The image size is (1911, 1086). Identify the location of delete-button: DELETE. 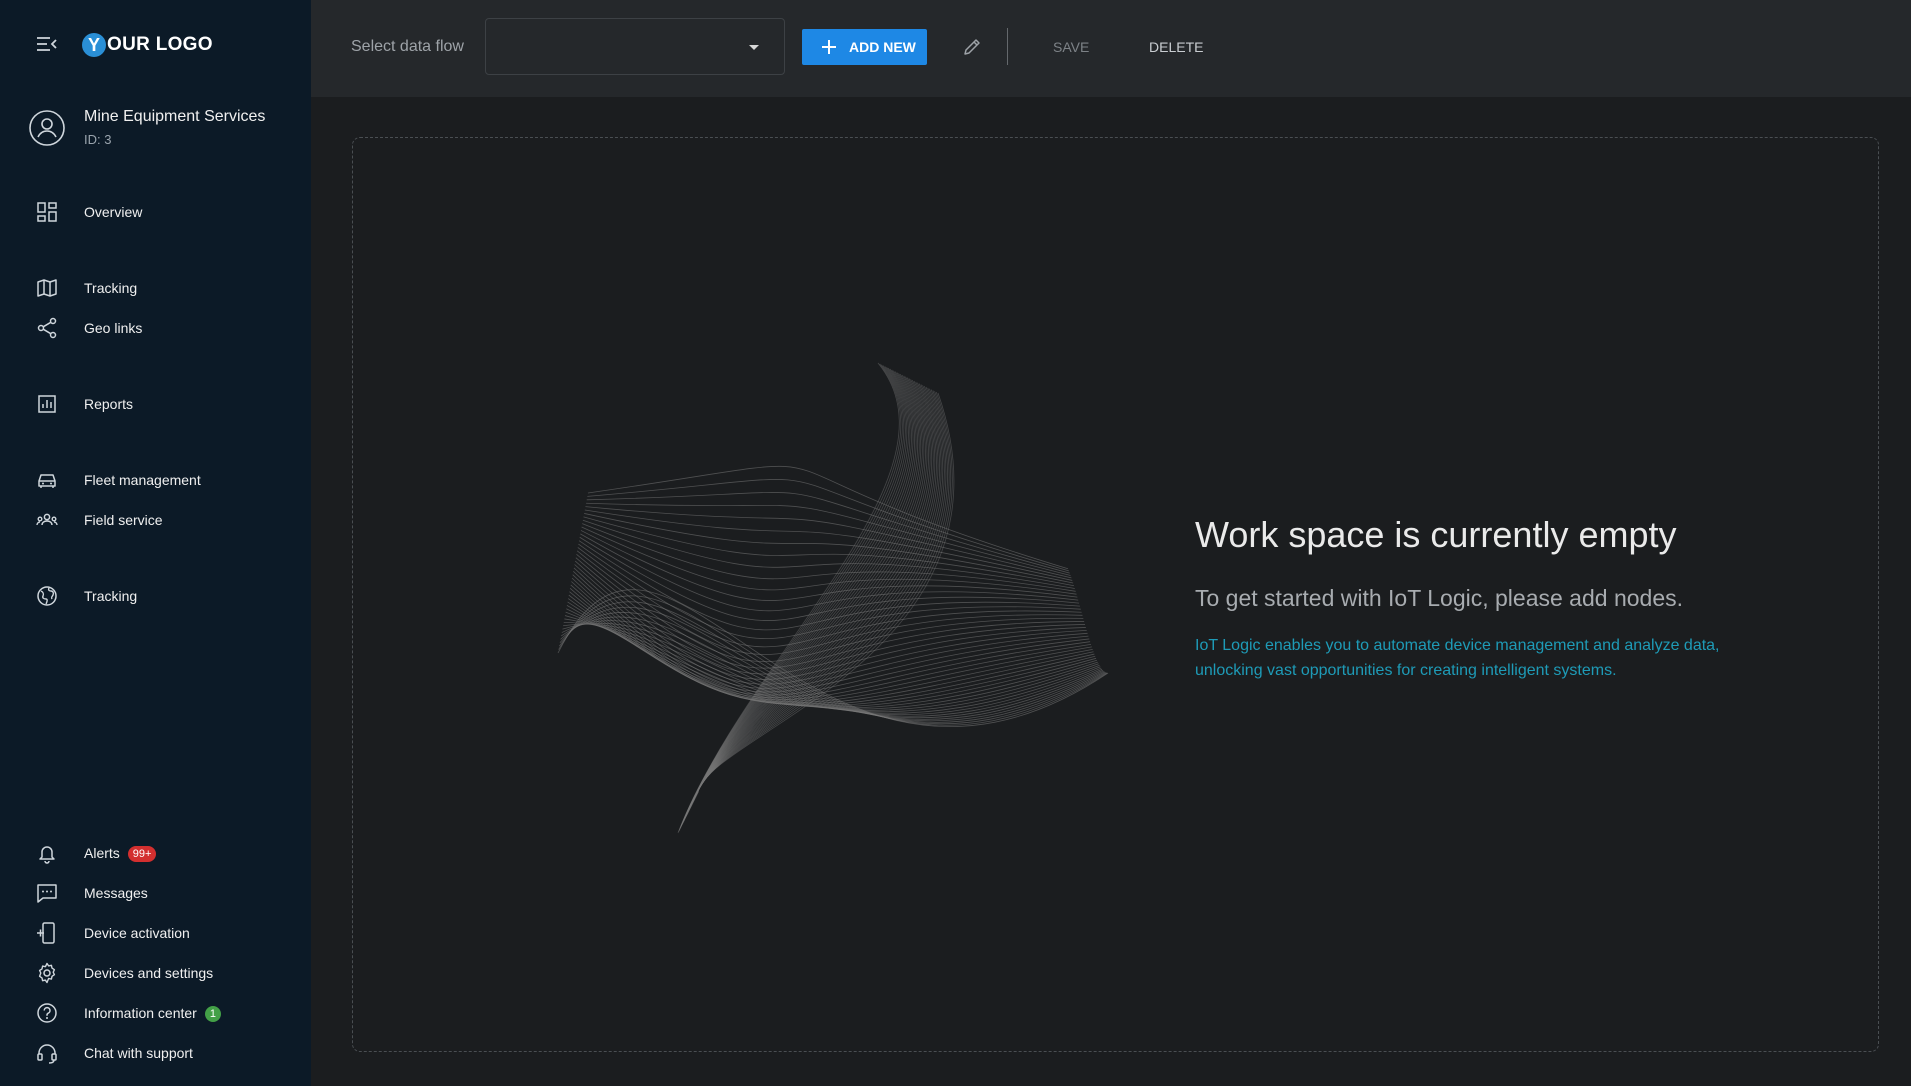
(1176, 47).